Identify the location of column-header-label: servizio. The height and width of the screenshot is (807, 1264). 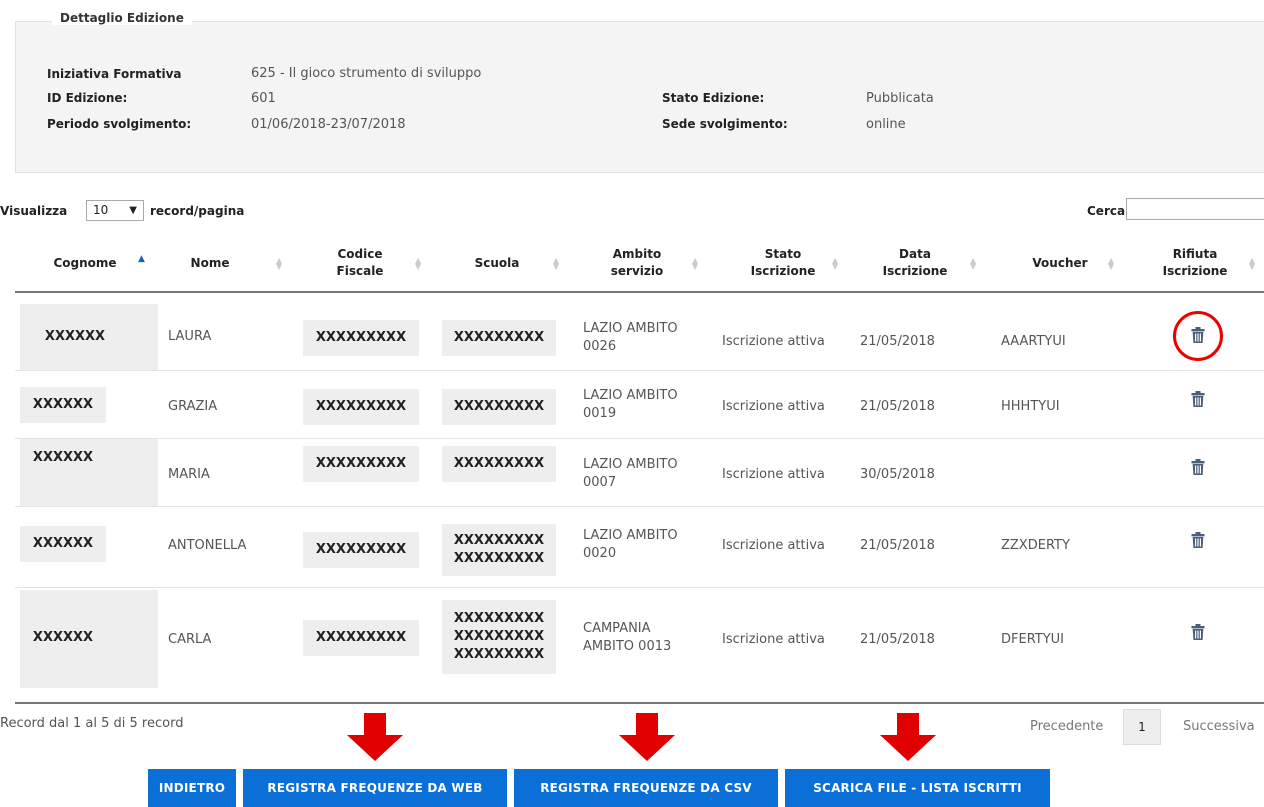
(637, 271).